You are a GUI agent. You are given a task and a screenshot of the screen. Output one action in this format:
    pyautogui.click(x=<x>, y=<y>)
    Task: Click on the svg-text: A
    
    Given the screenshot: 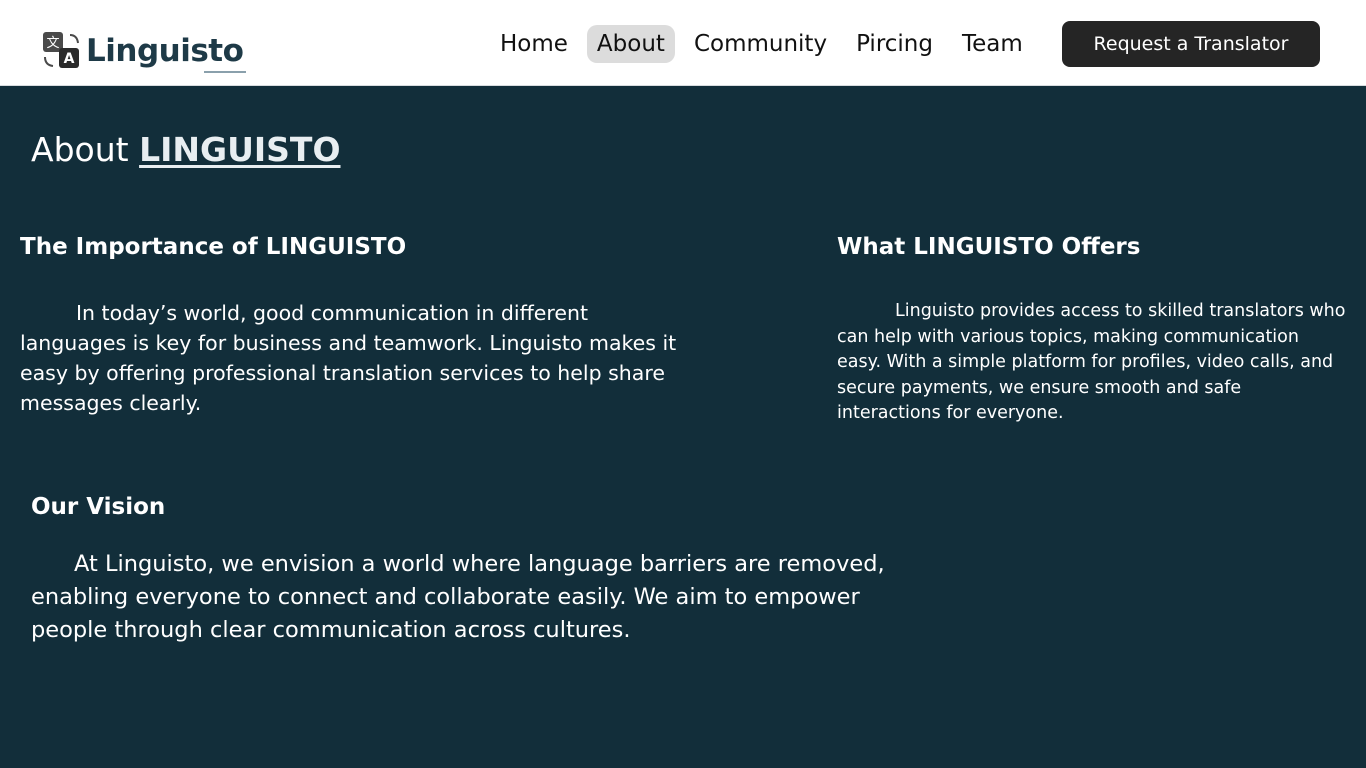 What is the action you would take?
    pyautogui.click(x=69, y=59)
    